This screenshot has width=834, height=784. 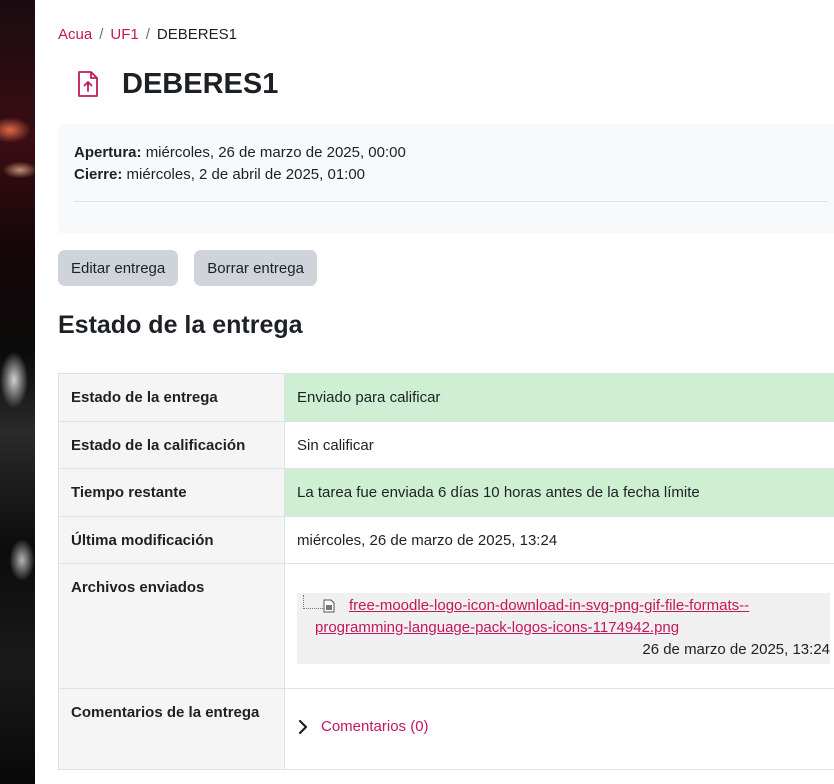 I want to click on table-row: Estado de la calificación Sin calificar, so click(x=446, y=445).